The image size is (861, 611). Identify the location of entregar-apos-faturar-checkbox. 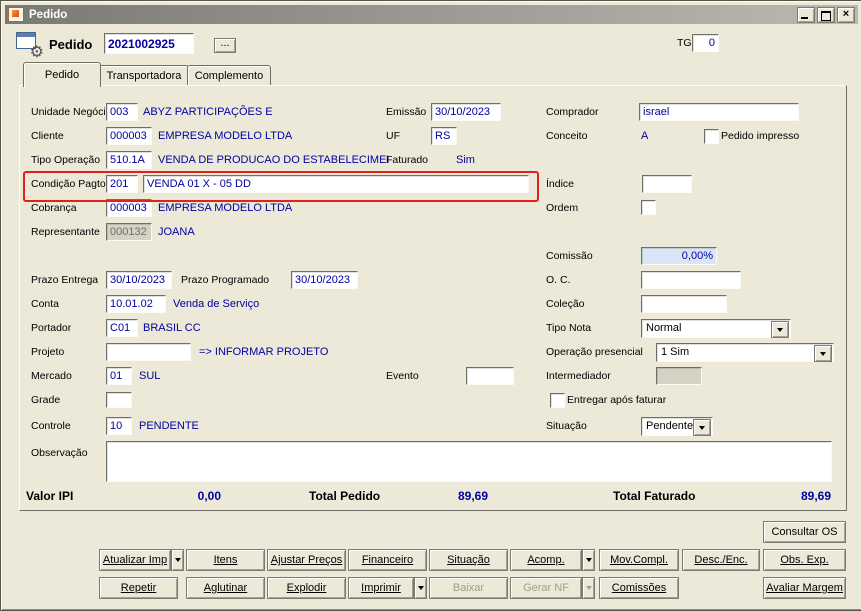
(557, 400).